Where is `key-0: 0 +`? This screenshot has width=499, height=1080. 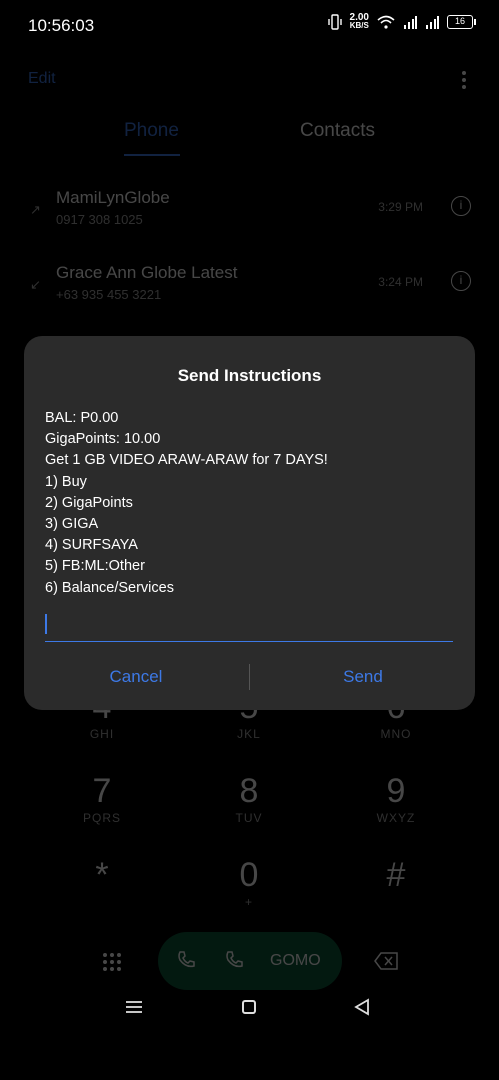 key-0: 0 + is located at coordinates (249, 882).